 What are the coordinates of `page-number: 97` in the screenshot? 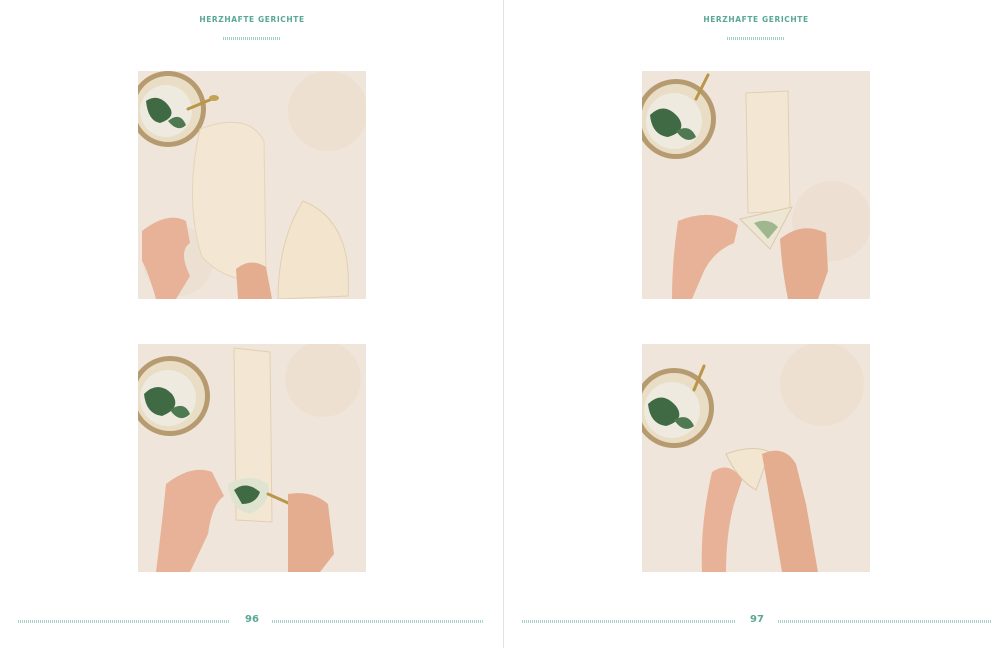 It's located at (757, 619).